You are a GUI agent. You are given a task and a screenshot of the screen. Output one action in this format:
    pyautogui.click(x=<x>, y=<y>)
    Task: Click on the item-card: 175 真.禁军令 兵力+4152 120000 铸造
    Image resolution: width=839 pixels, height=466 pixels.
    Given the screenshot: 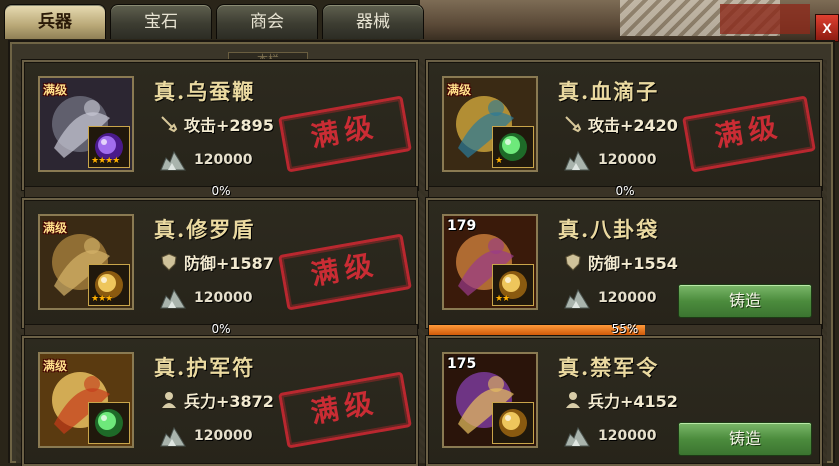 What is the action you would take?
    pyautogui.click(x=624, y=401)
    